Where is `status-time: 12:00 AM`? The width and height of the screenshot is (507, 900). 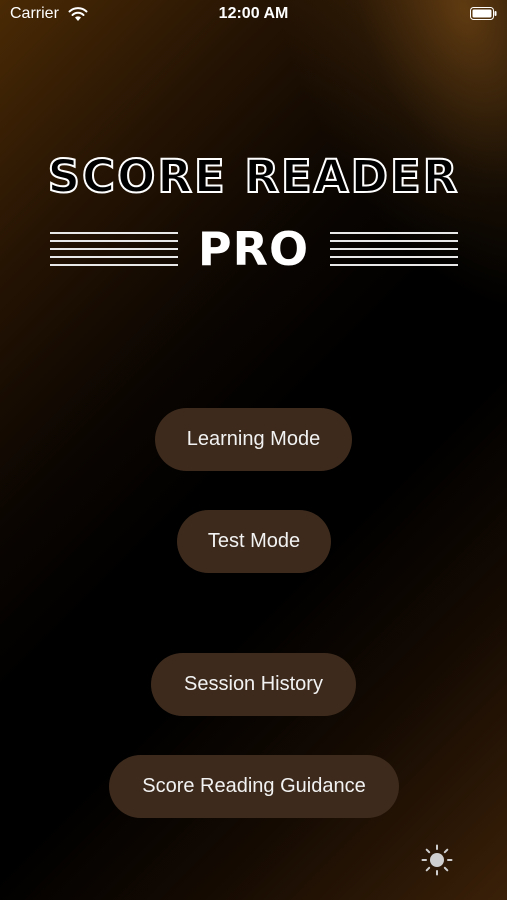
status-time: 12:00 AM is located at coordinates (253, 13).